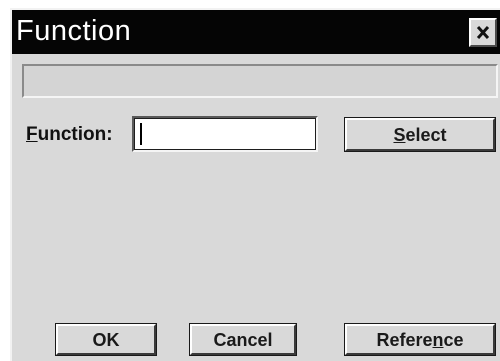 This screenshot has width=500, height=361. I want to click on function-label-text: unction:, so click(75, 134).